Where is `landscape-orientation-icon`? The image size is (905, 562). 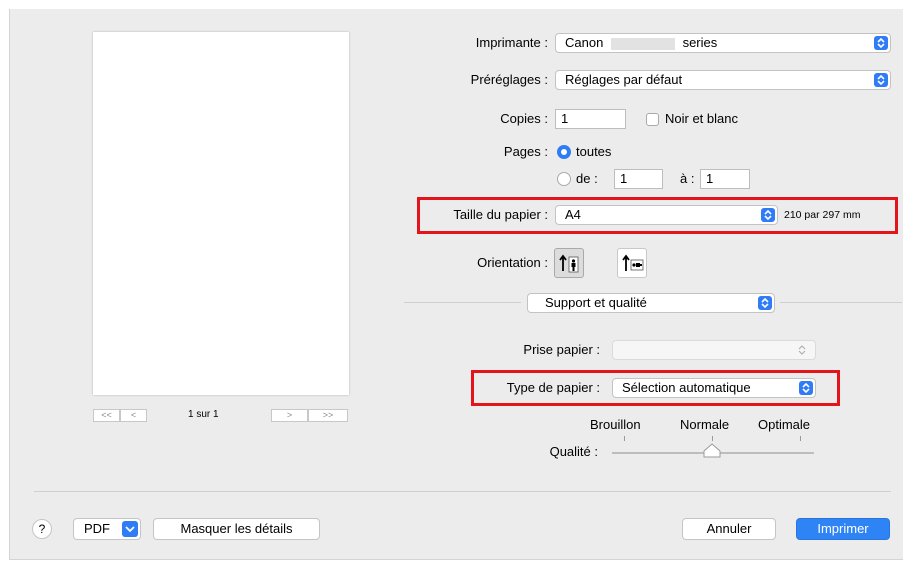 landscape-orientation-icon is located at coordinates (633, 265).